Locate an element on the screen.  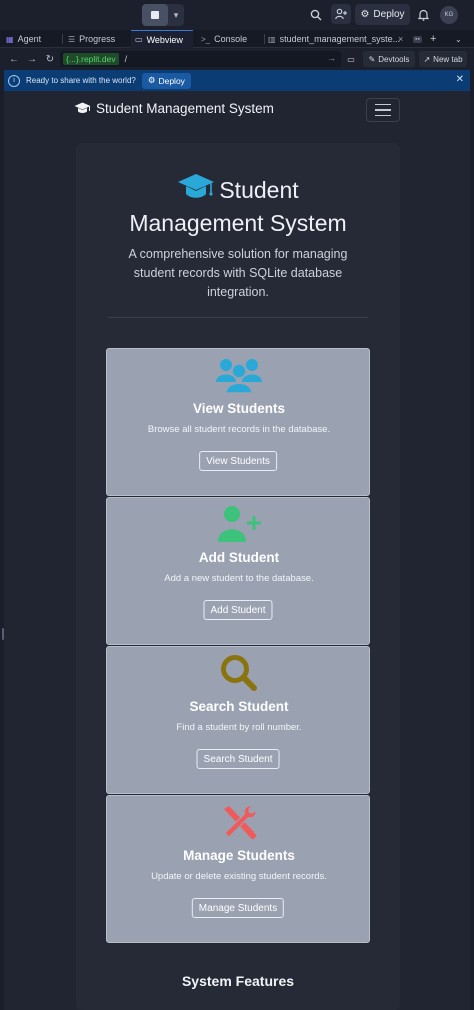
feature-description: Add a new student to the database. is located at coordinates (239, 578).